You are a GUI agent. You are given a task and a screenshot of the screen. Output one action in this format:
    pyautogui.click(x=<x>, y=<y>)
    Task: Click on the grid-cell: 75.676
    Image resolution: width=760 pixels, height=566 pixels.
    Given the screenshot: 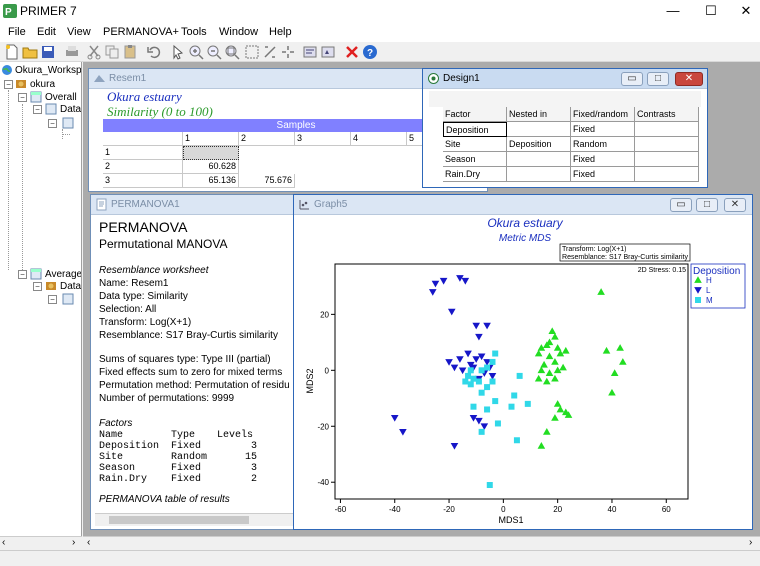 What is the action you would take?
    pyautogui.click(x=267, y=181)
    